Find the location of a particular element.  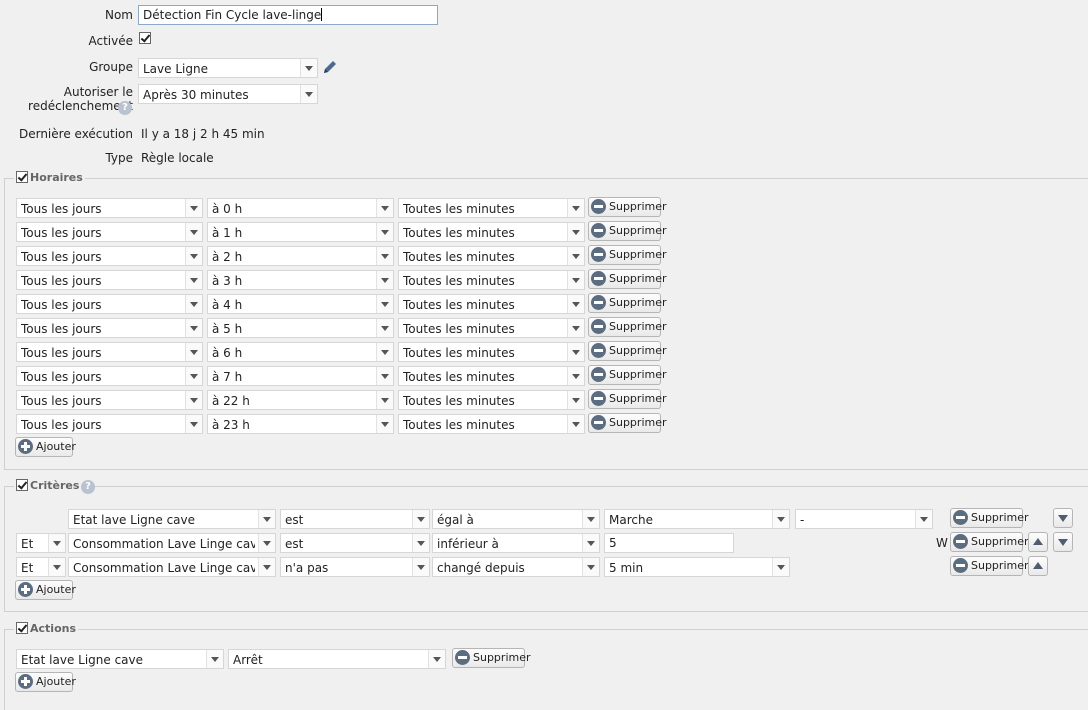

retrigger-help-icon: ? is located at coordinates (125, 108).